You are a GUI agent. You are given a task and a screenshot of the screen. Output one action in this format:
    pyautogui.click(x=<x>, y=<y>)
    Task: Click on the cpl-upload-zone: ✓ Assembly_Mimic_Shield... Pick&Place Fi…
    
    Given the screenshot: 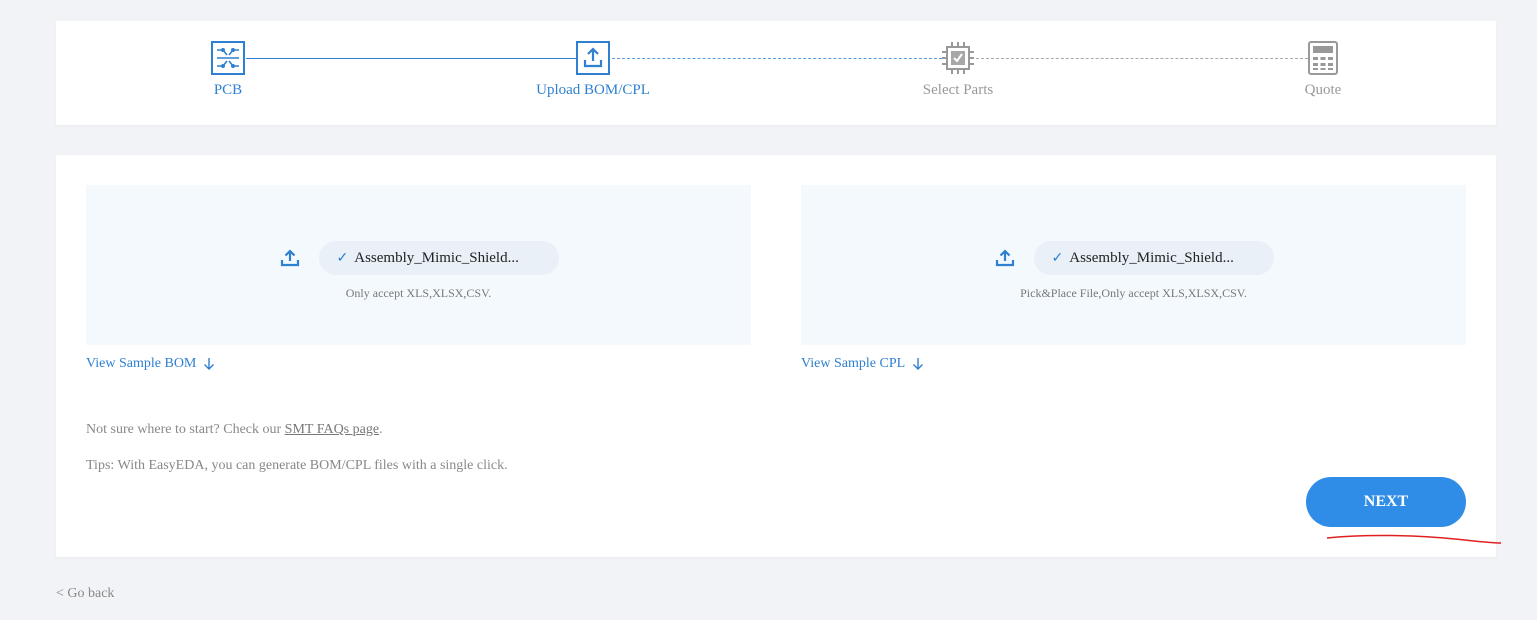 What is the action you would take?
    pyautogui.click(x=1133, y=265)
    